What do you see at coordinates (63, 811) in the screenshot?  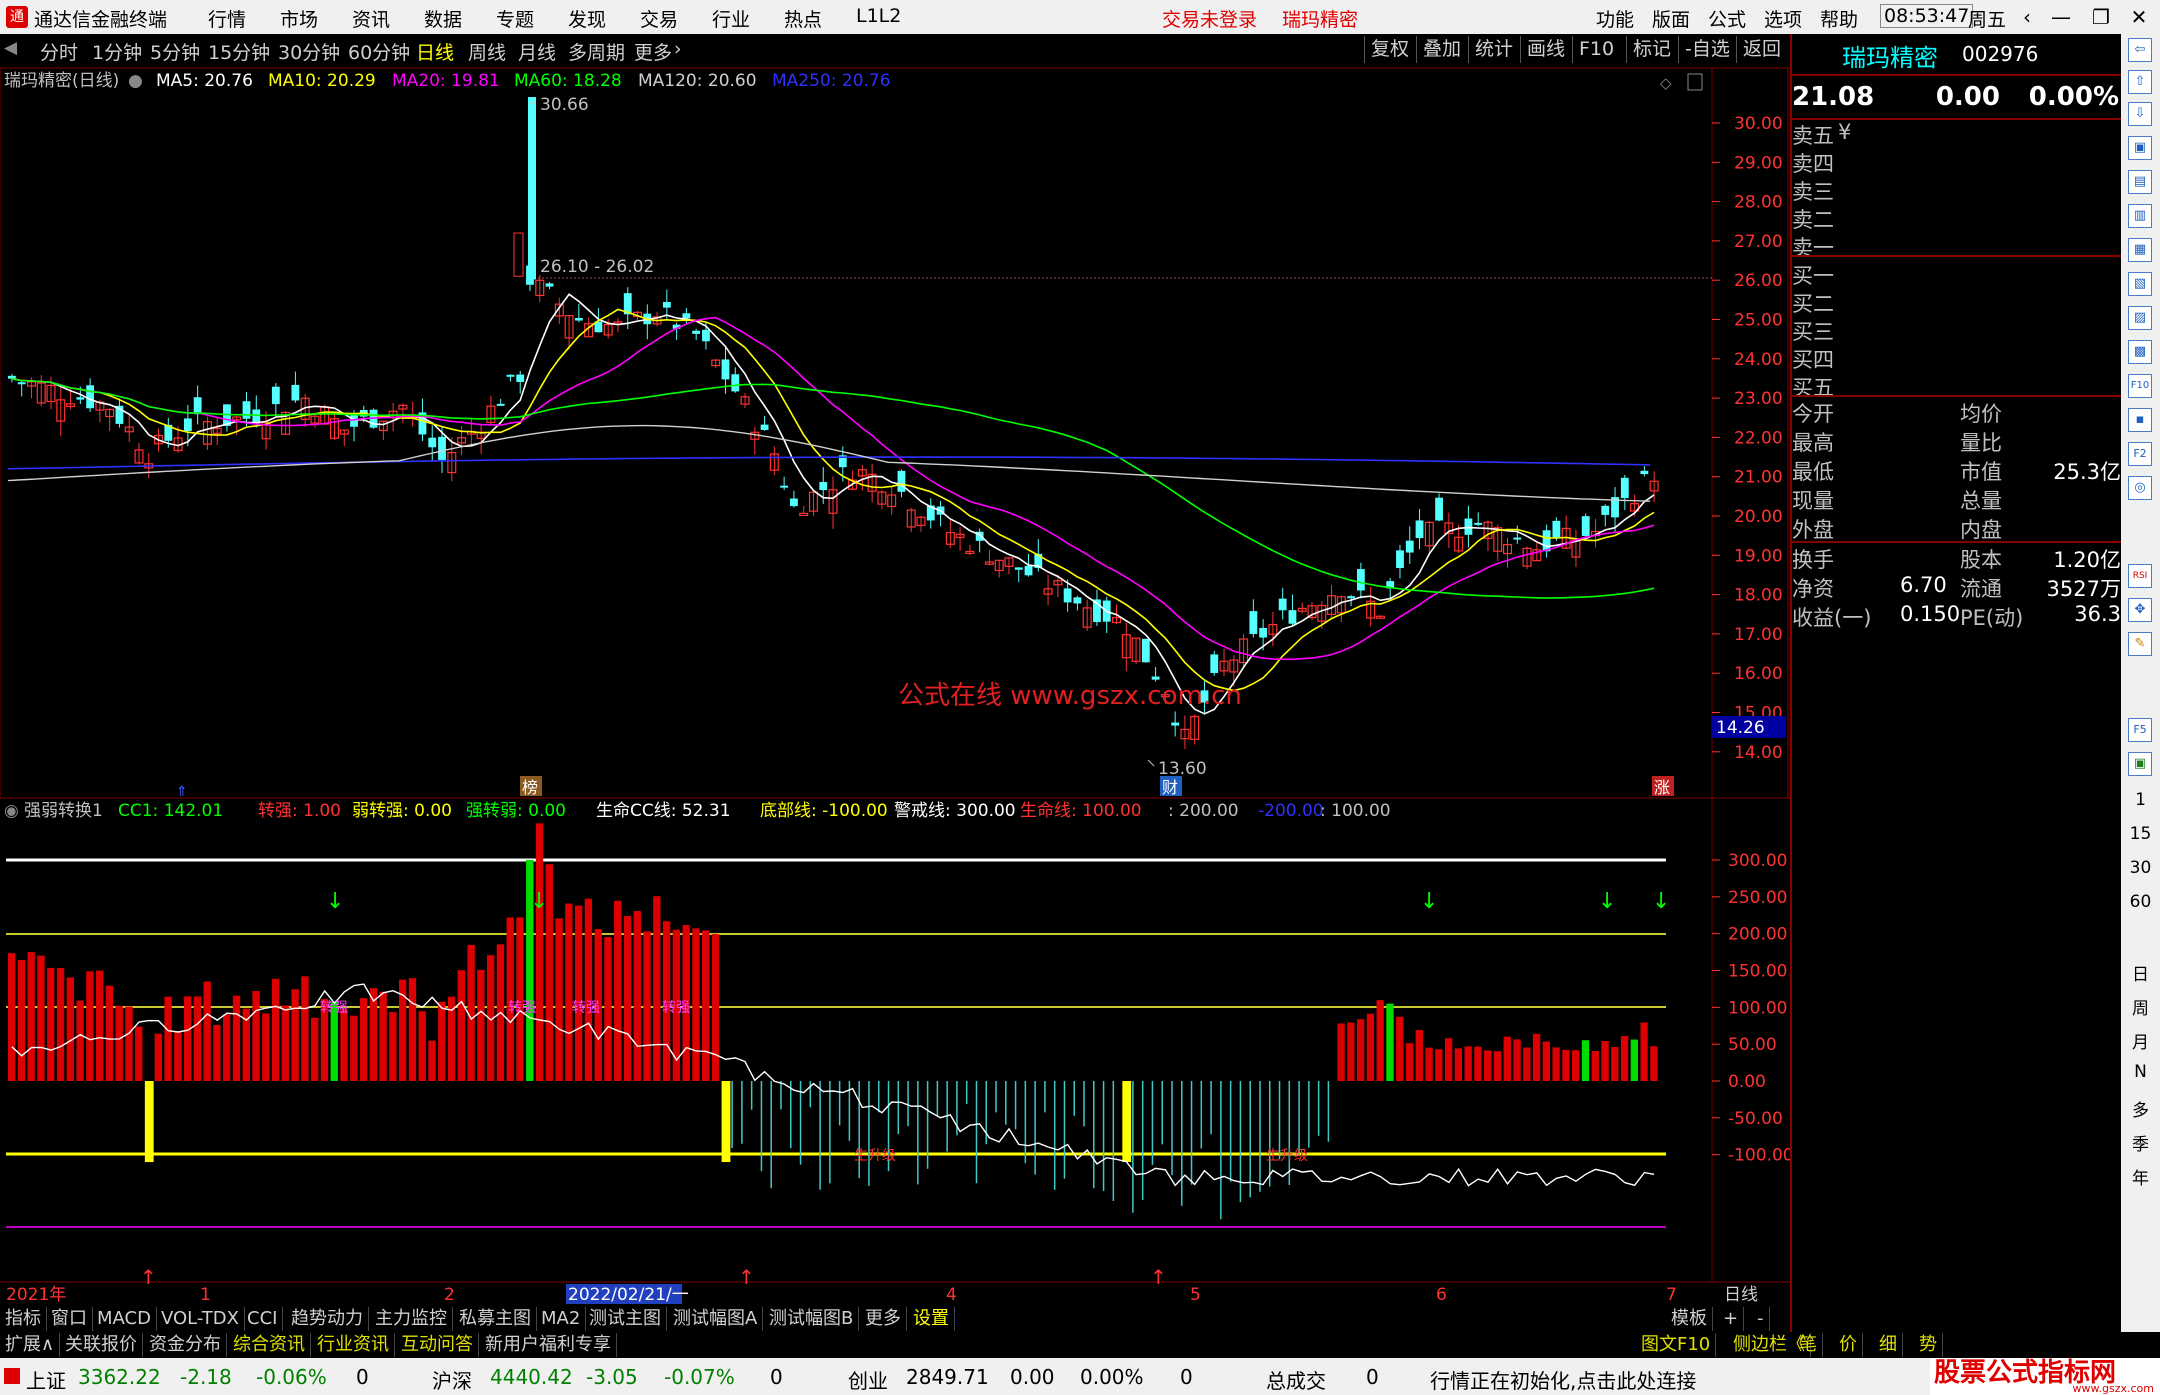 I see `indicator-name: 强弱转换1` at bounding box center [63, 811].